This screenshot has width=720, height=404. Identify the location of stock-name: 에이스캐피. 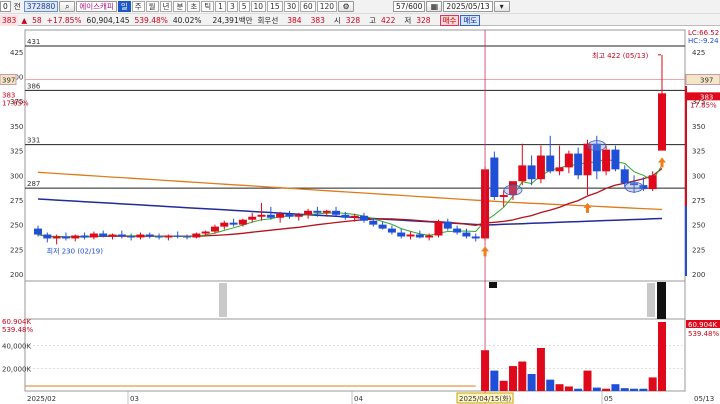
(96, 6).